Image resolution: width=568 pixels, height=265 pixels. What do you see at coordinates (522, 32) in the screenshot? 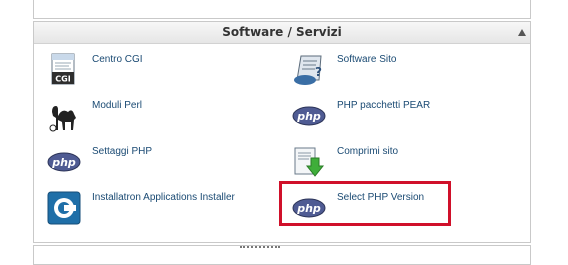
I see `collapse-arrow-icon` at bounding box center [522, 32].